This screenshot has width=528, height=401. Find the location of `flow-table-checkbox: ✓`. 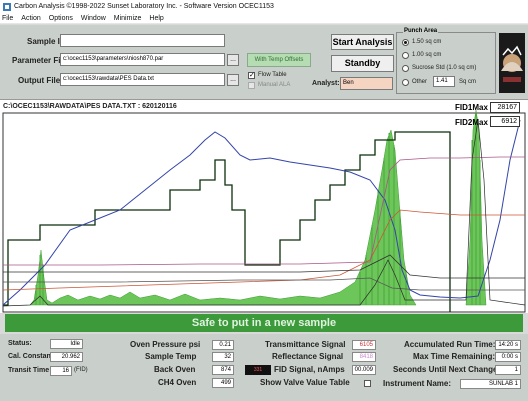

flow-table-checkbox: ✓ is located at coordinates (251, 75).